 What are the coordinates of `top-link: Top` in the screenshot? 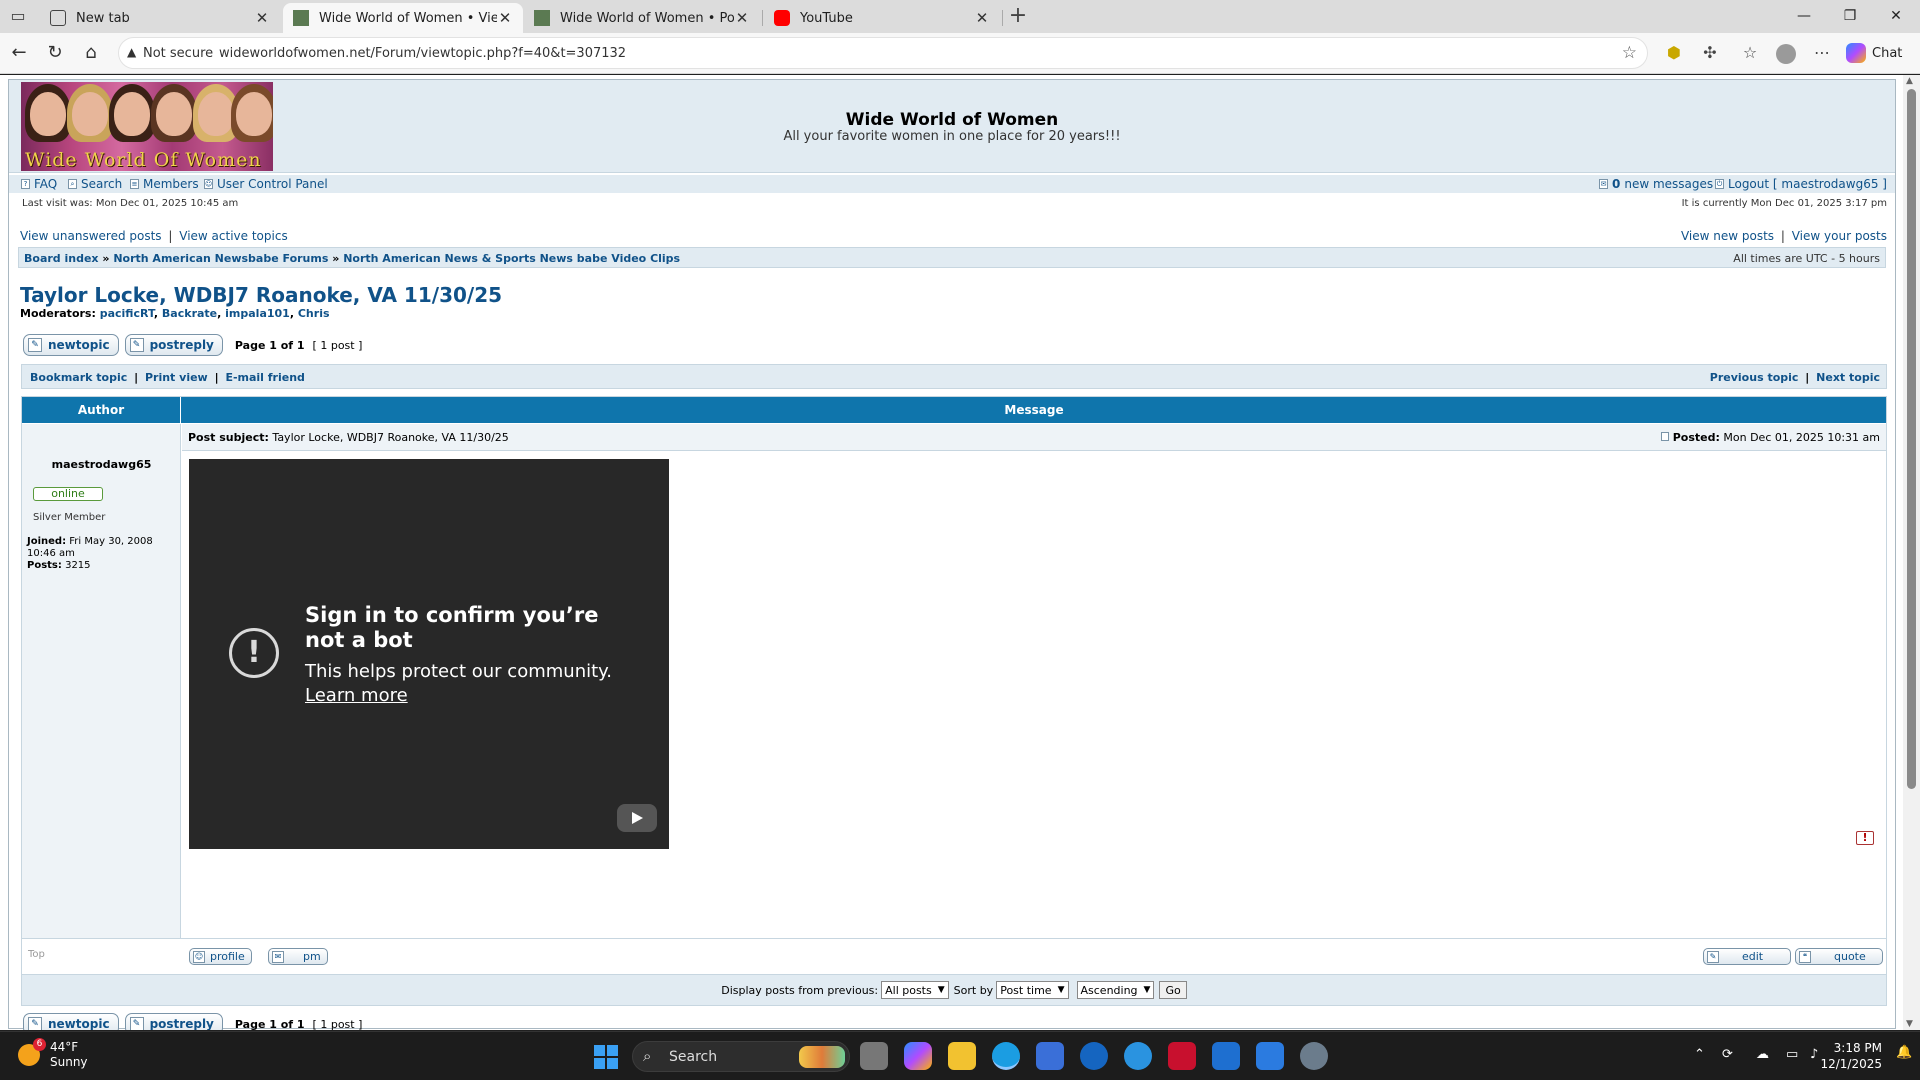 It's located at (36, 954).